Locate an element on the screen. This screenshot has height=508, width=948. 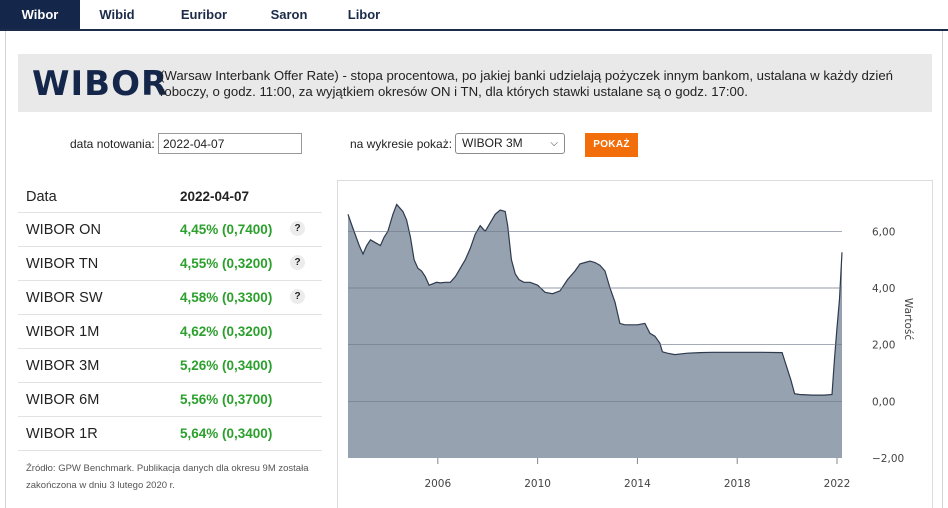
rate-value: 5,56% (0,3700) is located at coordinates (226, 399).